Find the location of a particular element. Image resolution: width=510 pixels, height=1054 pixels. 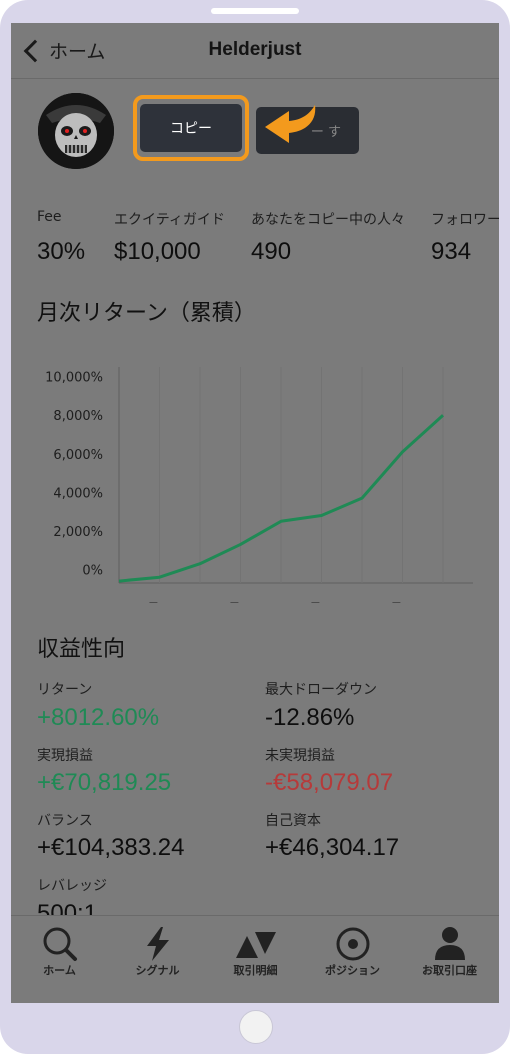

balance-value: +€104,383.24 is located at coordinates (111, 847).